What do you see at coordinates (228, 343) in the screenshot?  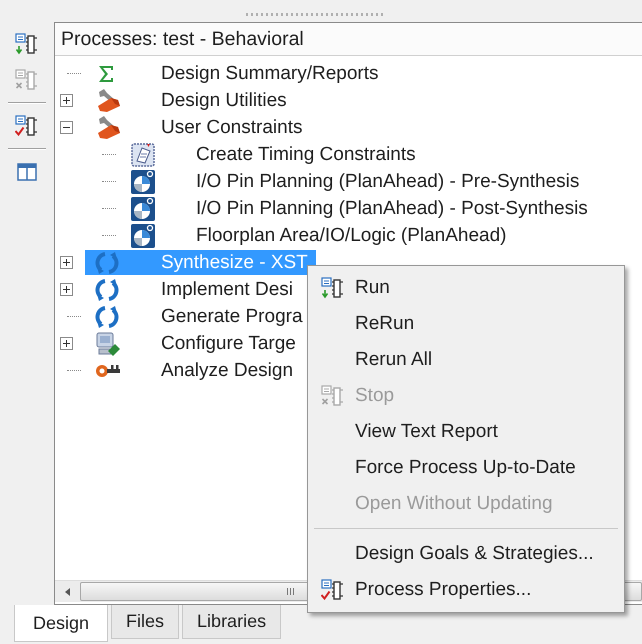 I see `tree-item-label: Configure Targe` at bounding box center [228, 343].